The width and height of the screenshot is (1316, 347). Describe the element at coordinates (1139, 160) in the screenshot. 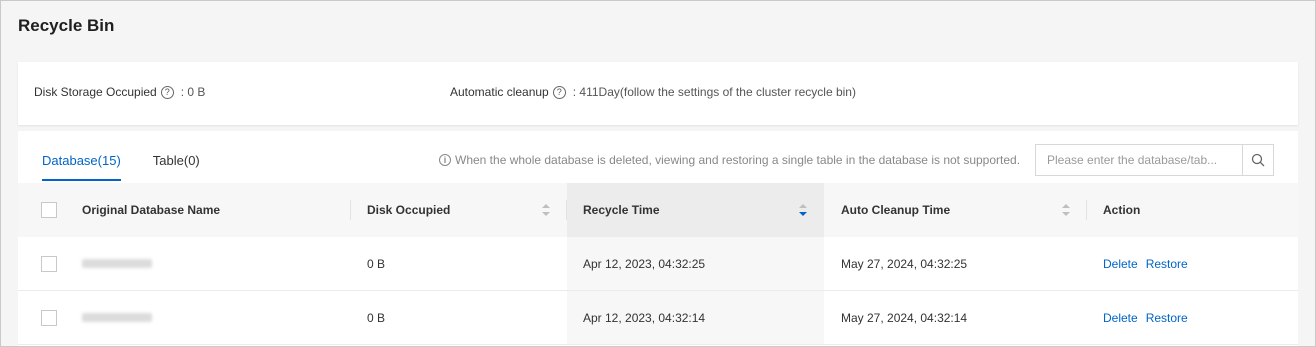

I see `search-input` at that location.